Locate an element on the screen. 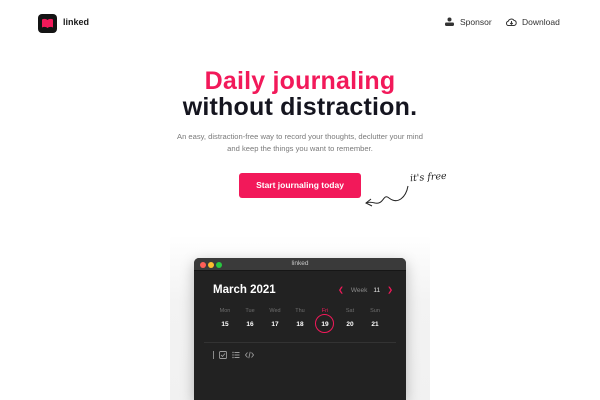 The width and height of the screenshot is (600, 400). chevron-right-icon: ❯ is located at coordinates (390, 290).